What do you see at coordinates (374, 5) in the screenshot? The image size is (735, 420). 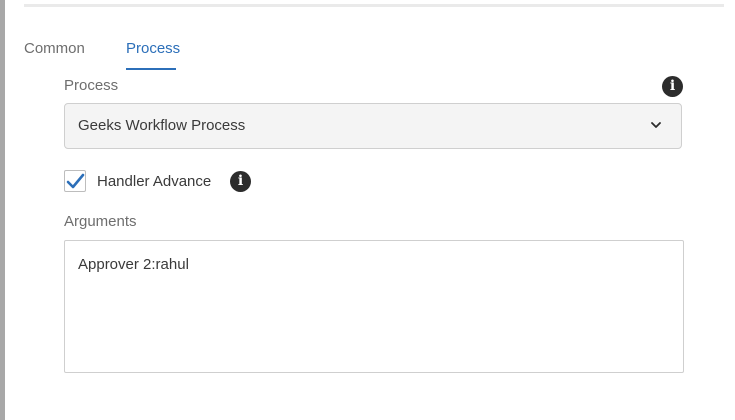 I see `top-divider` at bounding box center [374, 5].